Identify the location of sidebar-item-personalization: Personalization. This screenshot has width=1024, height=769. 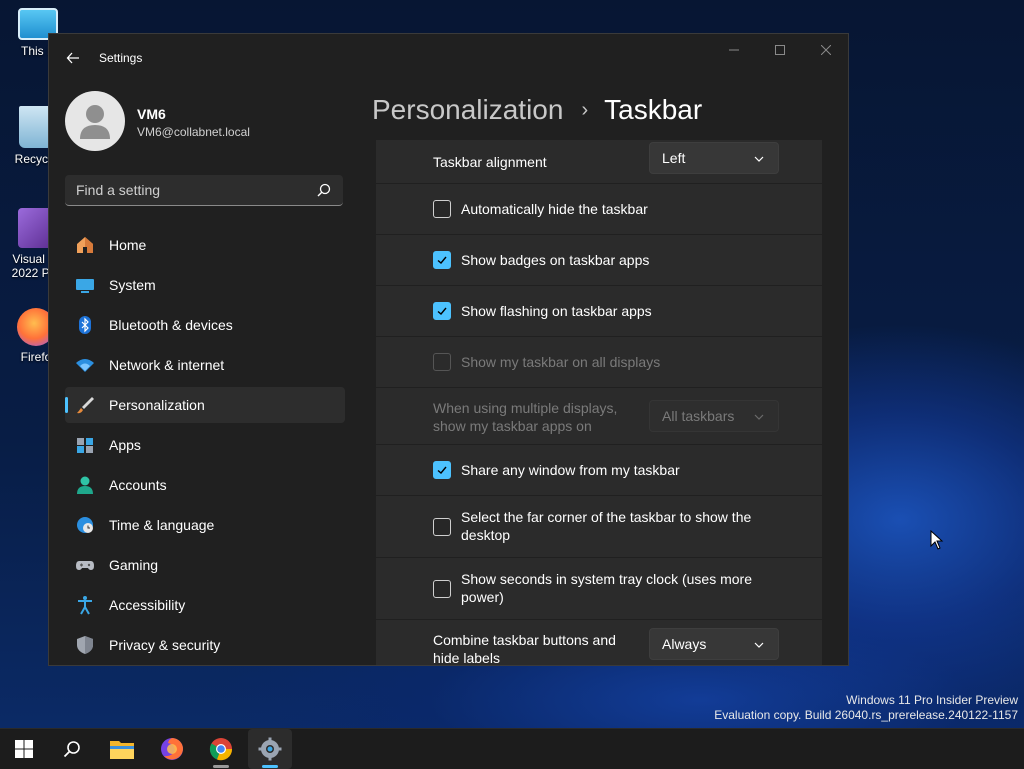
(205, 405).